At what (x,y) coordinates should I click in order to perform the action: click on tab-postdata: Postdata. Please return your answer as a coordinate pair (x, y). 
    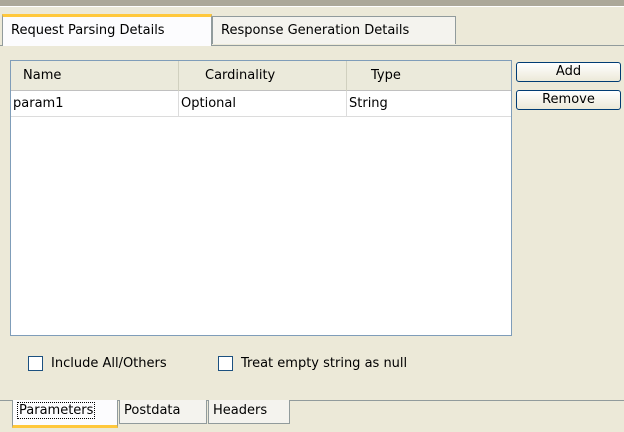
    Looking at the image, I should click on (163, 412).